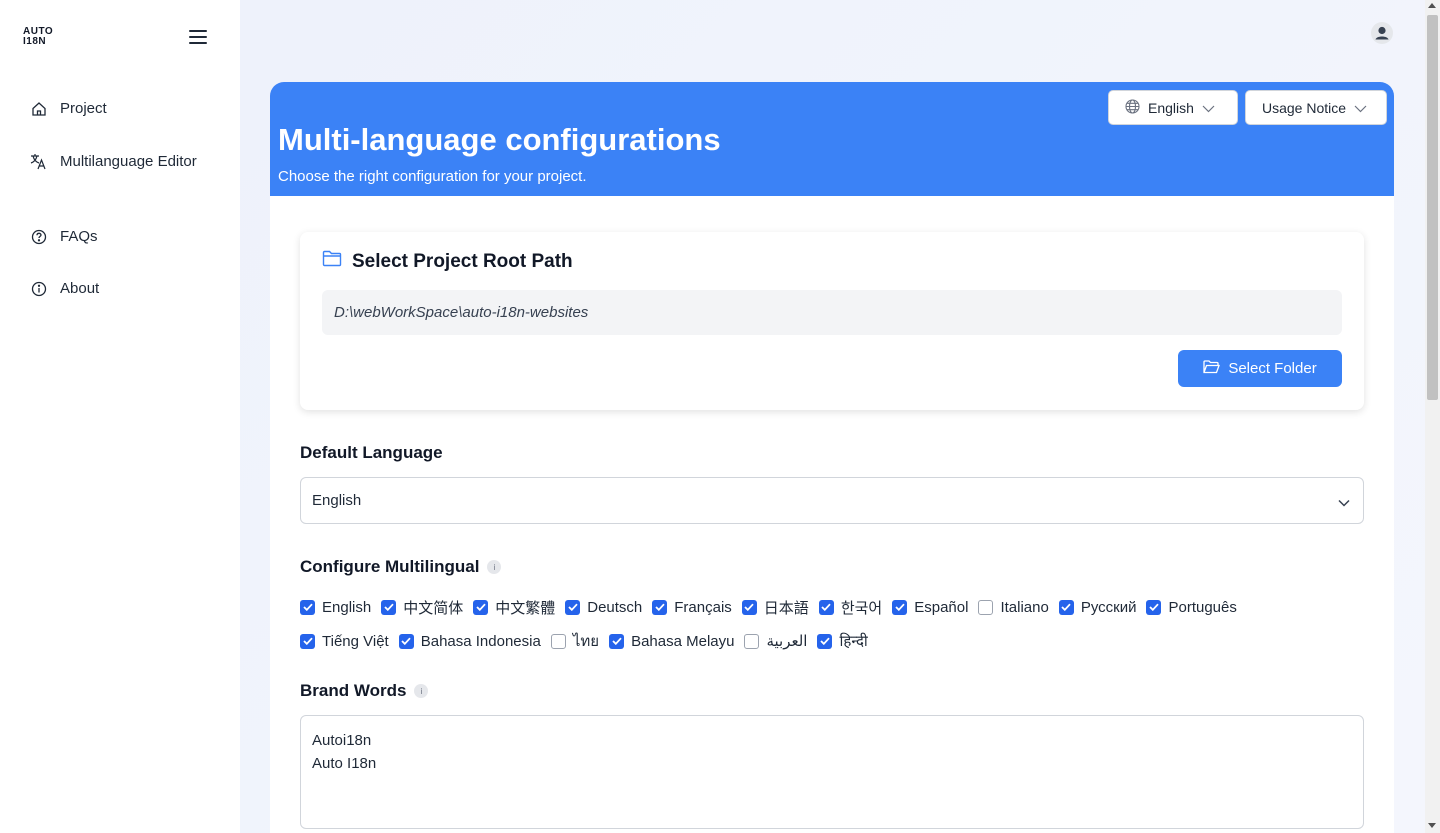 This screenshot has height=833, width=1440. I want to click on brand-words-textarea: Autoi18n Auto I18n, so click(832, 772).